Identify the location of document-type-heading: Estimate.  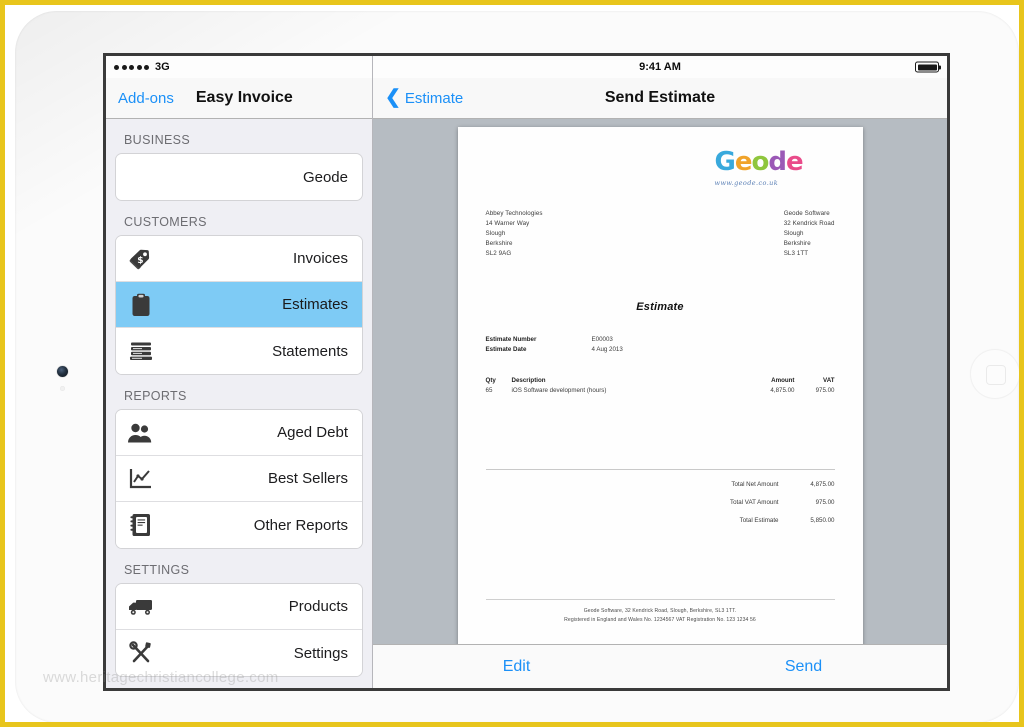
(660, 307).